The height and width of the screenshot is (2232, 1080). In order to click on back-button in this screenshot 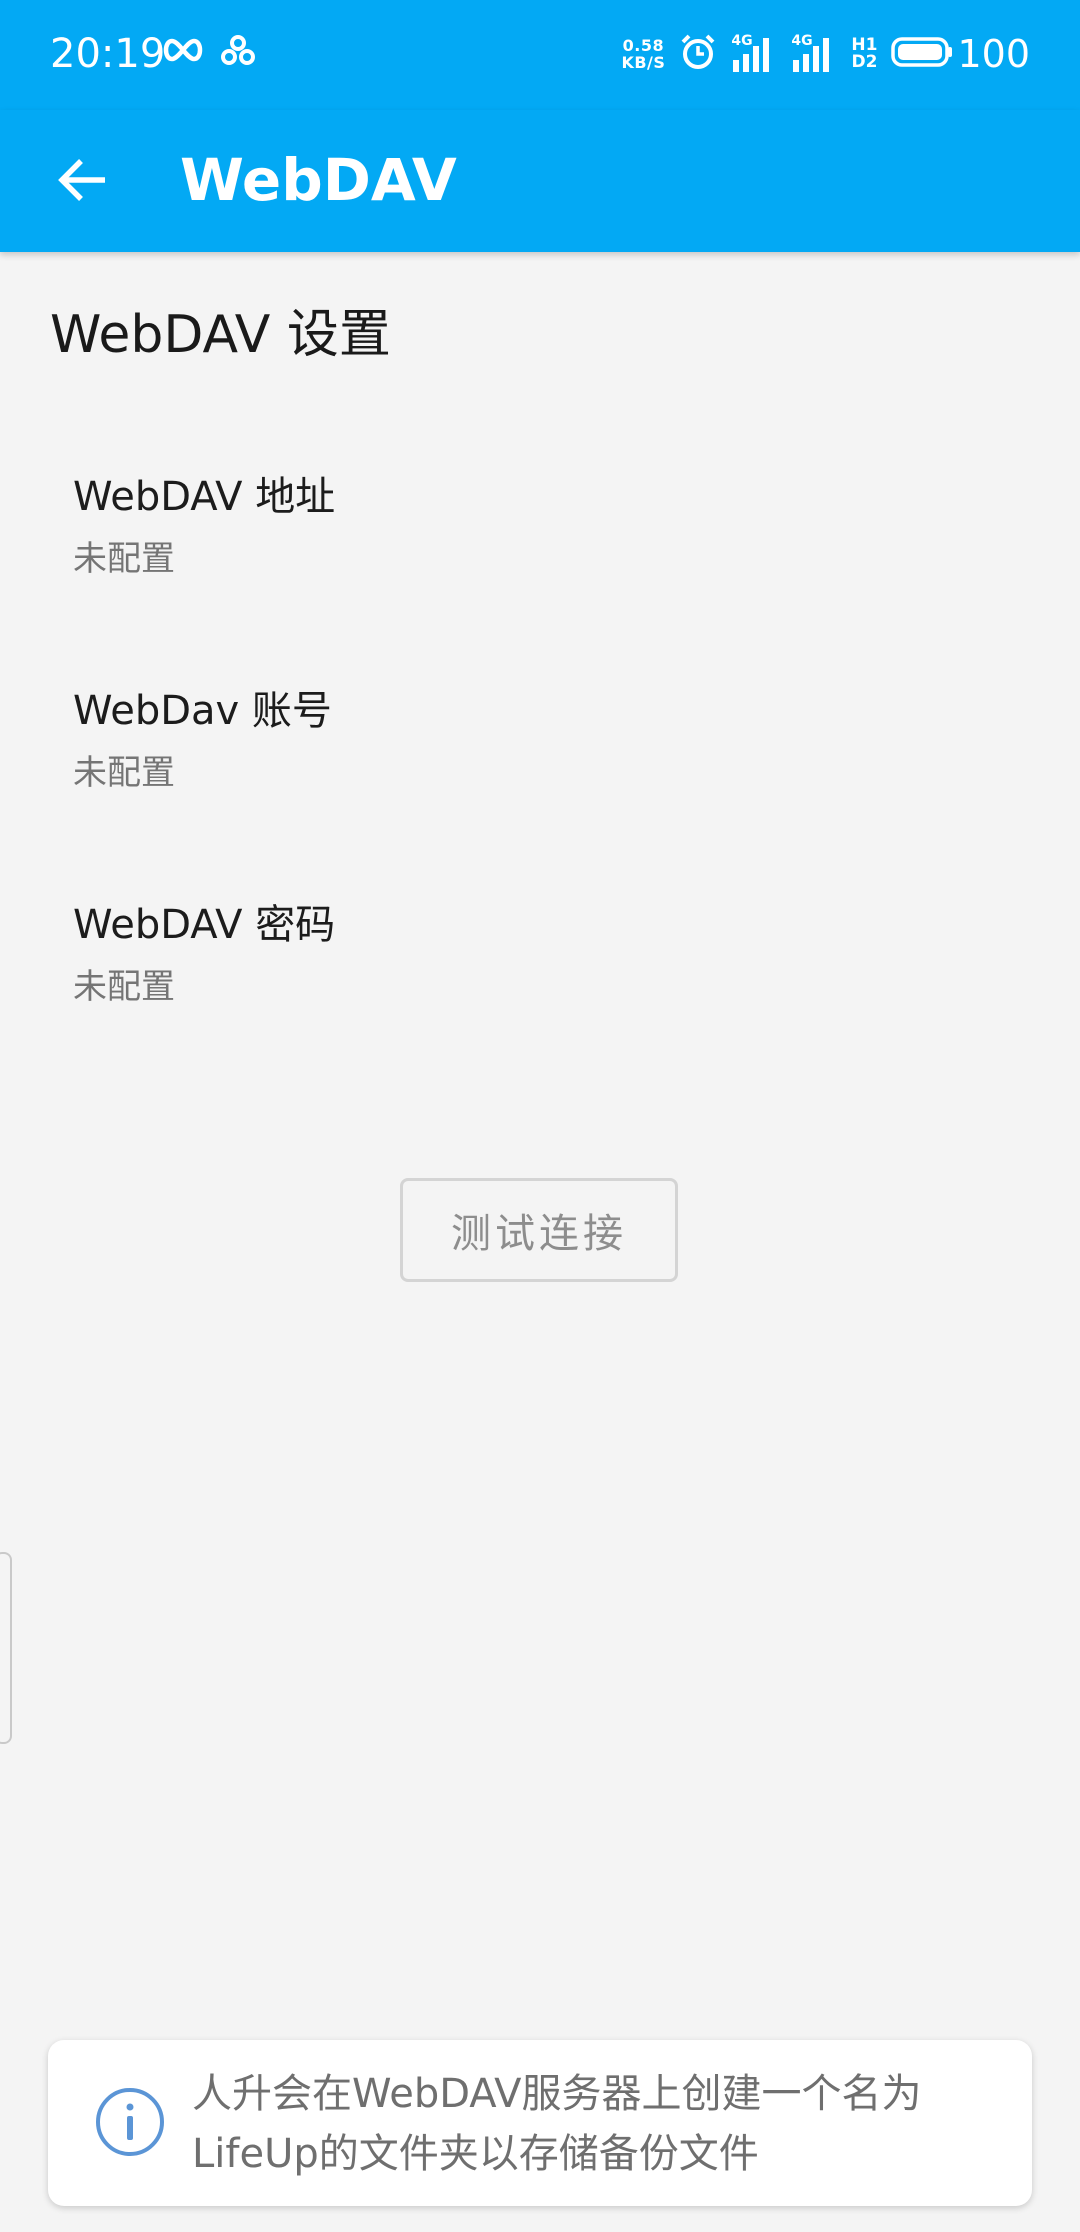, I will do `click(82, 182)`.